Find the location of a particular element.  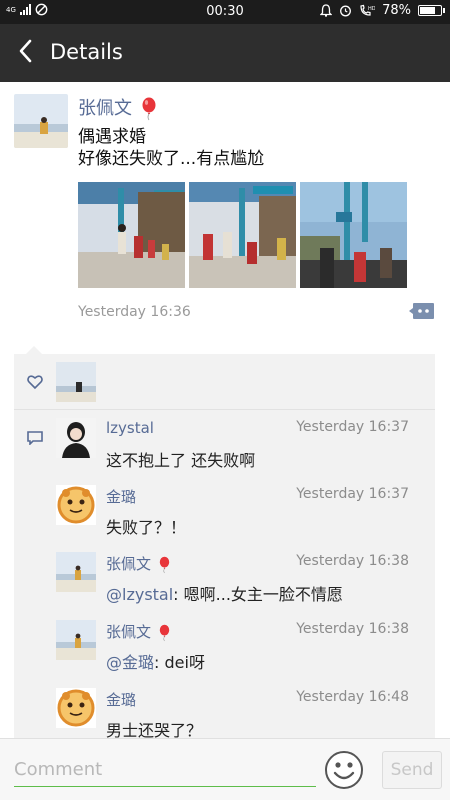

comment-item: 张佩文 Yesterday 16:38 @金璐: dei呀 is located at coordinates (224, 645).